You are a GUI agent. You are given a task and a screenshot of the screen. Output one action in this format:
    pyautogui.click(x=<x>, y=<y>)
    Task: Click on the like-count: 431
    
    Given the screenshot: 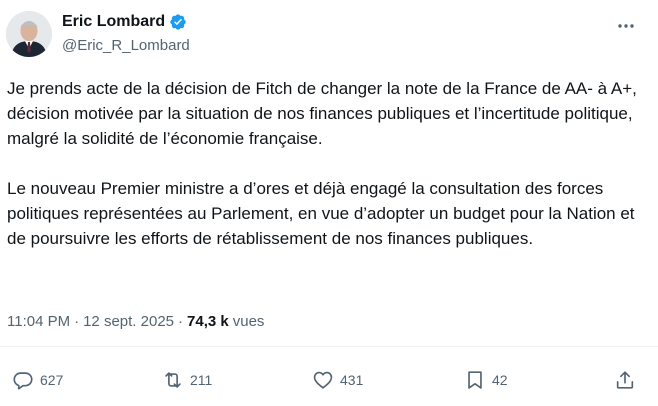 What is the action you would take?
    pyautogui.click(x=352, y=380)
    